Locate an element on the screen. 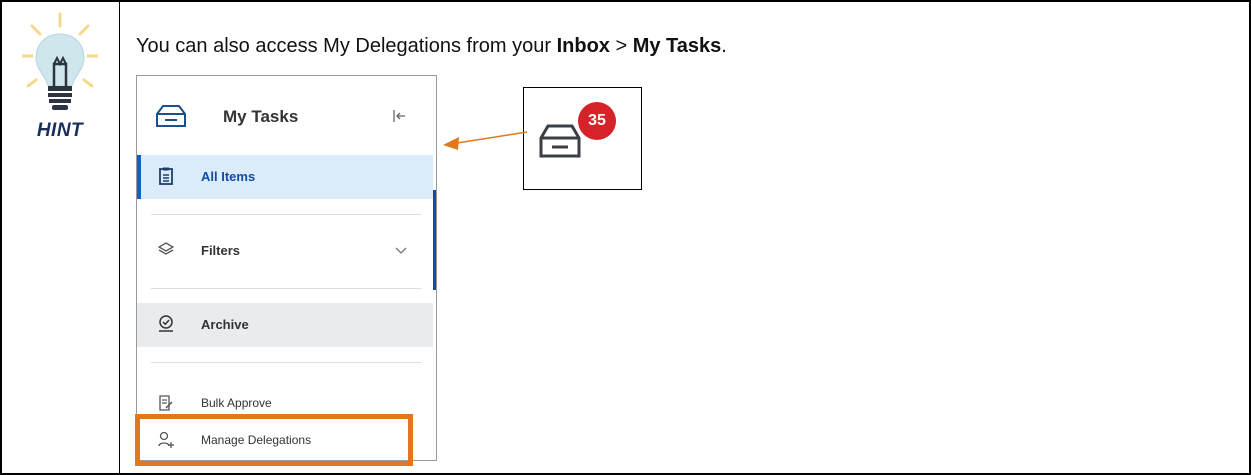  instruction-inbox: Inbox is located at coordinates (583, 46).